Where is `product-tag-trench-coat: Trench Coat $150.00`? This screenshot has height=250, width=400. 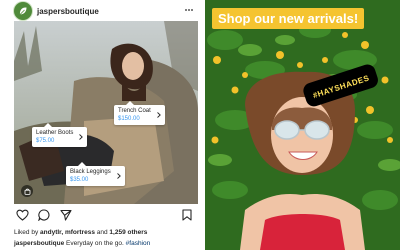
product-tag-trench-coat: Trench Coat $150.00 is located at coordinates (139, 113).